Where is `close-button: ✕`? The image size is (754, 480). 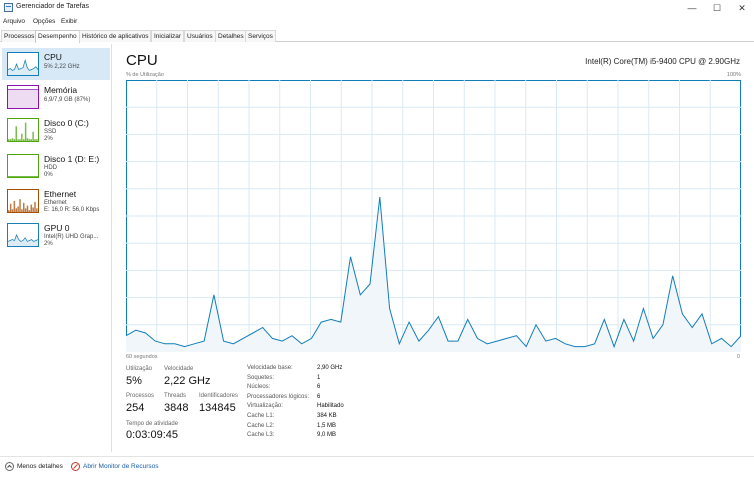 close-button: ✕ is located at coordinates (742, 8).